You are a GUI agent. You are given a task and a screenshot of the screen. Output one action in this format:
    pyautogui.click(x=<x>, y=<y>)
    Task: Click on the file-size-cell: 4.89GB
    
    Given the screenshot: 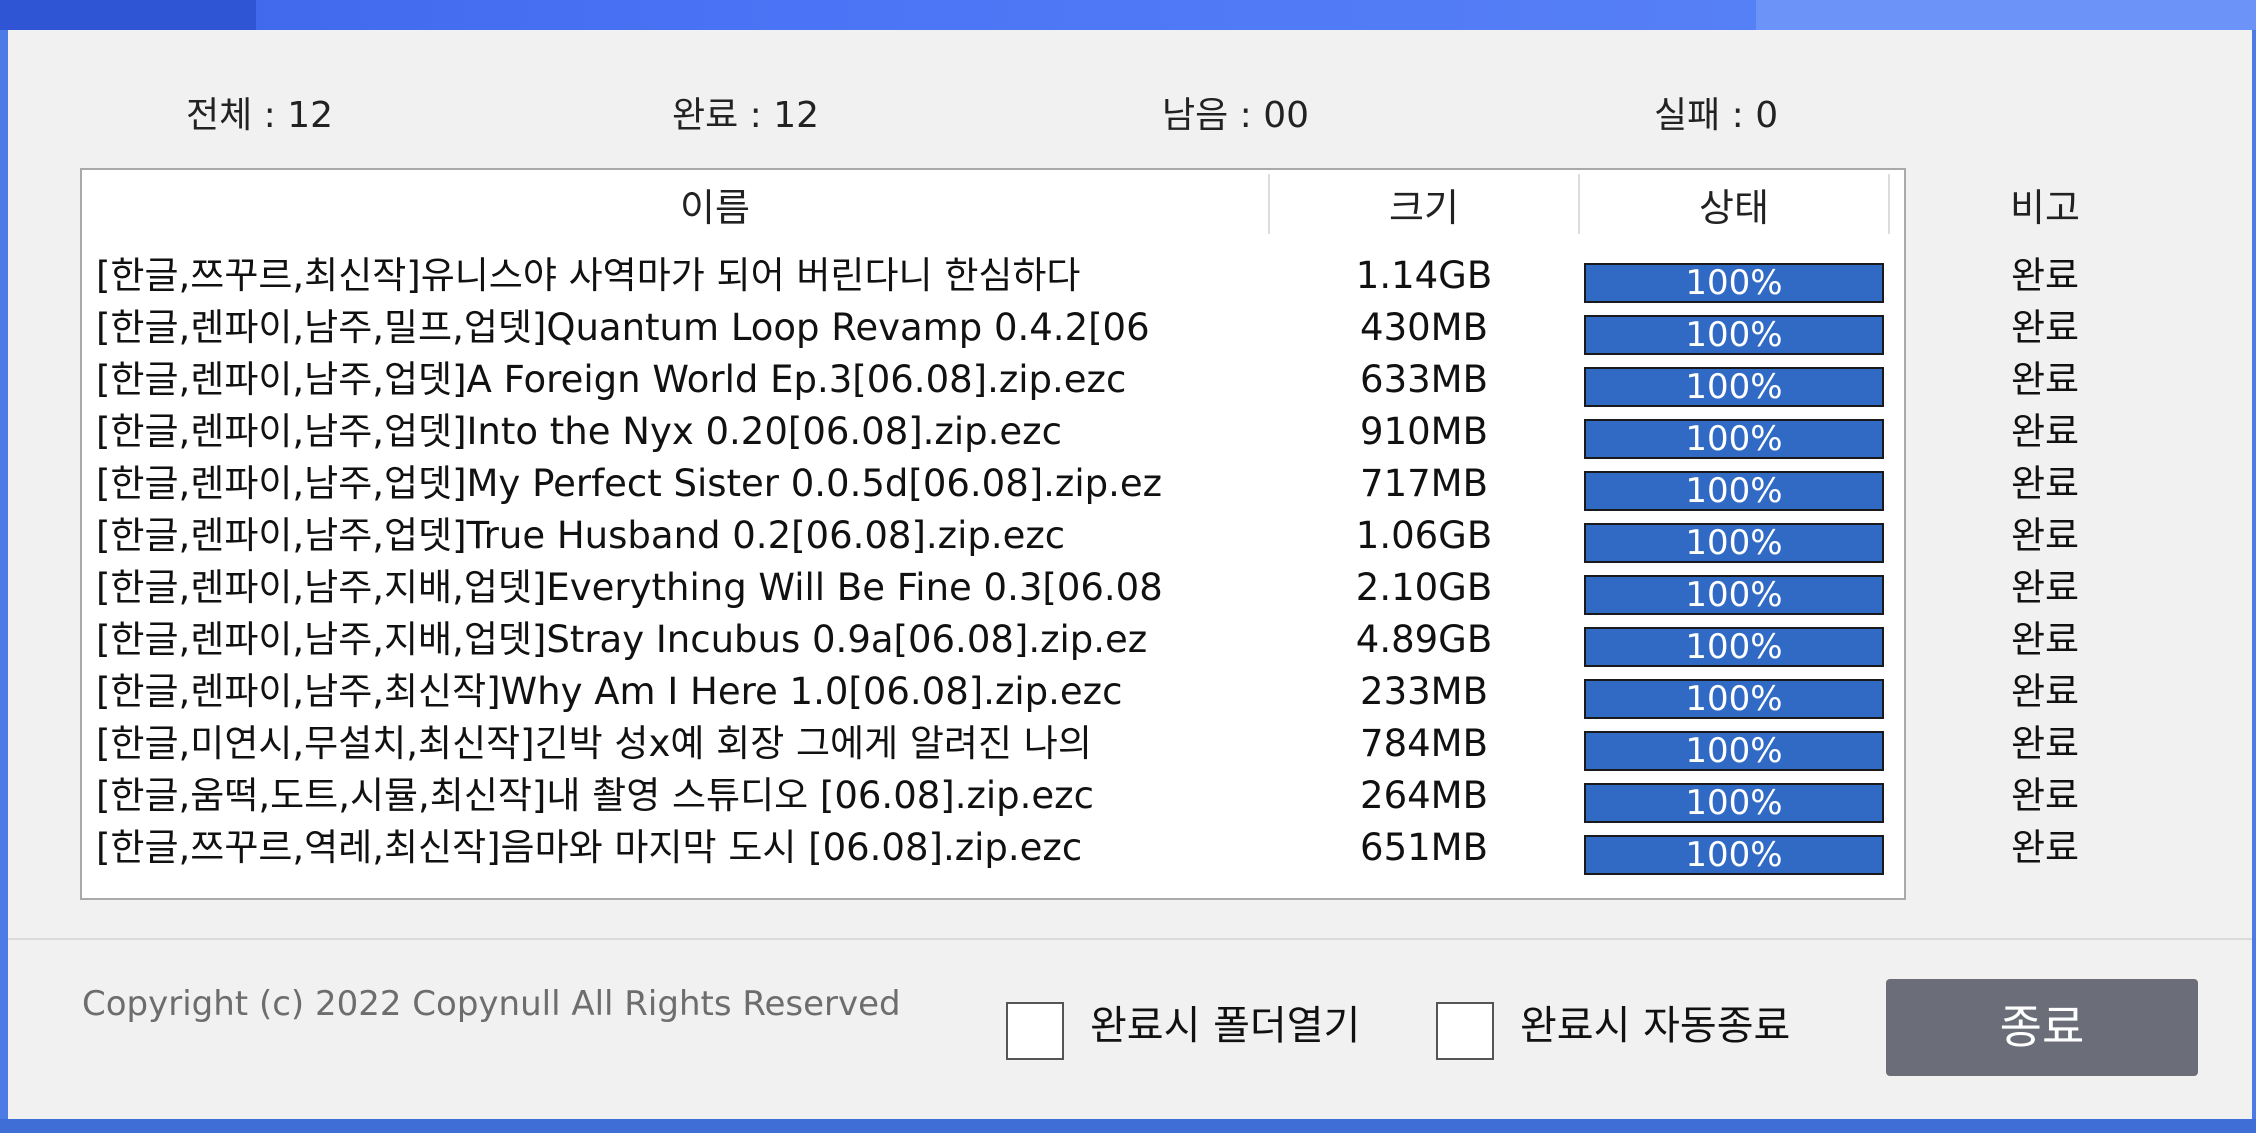 What is the action you would take?
    pyautogui.click(x=1424, y=639)
    